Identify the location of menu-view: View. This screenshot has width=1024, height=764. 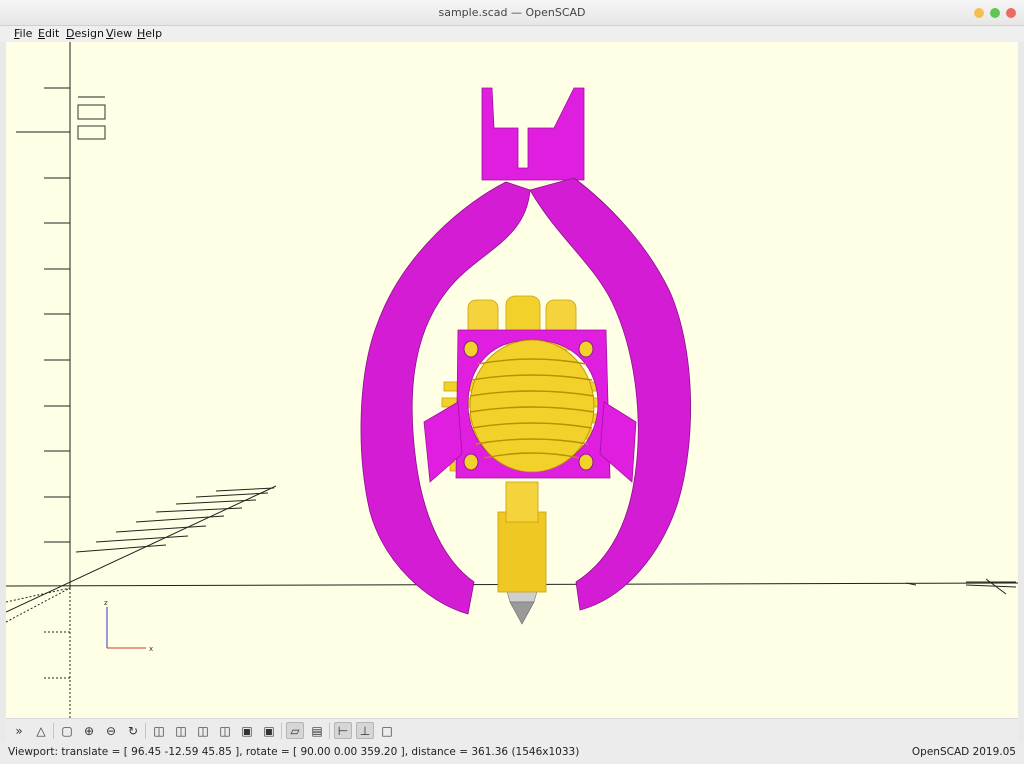
(119, 33).